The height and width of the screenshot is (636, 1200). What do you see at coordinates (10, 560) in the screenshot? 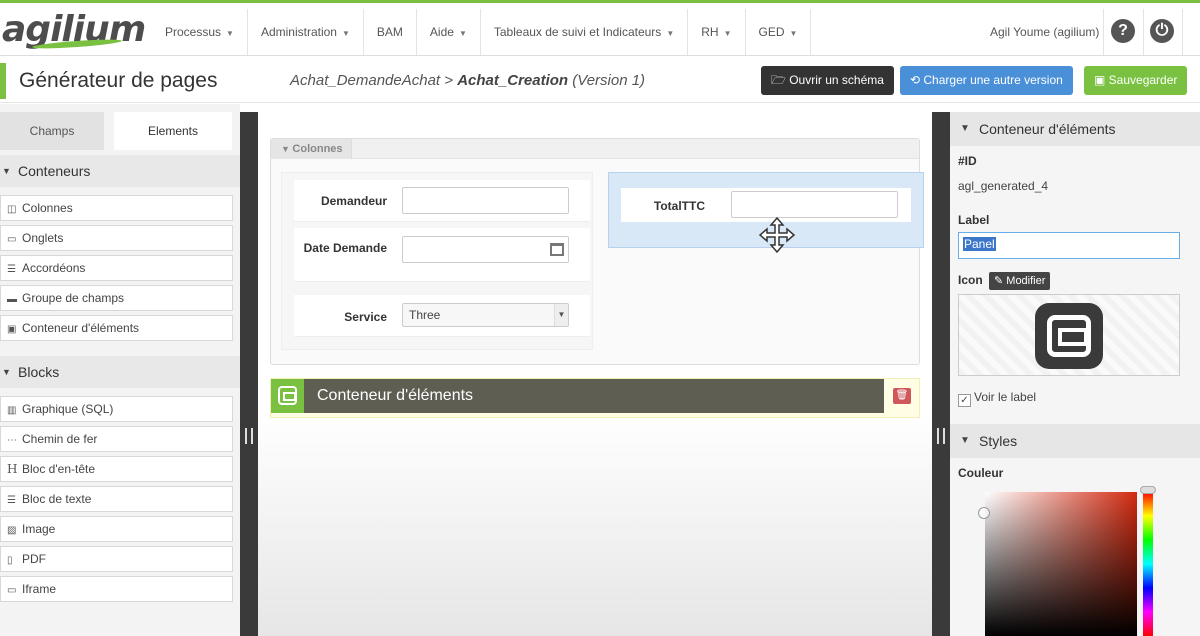
I see `file-icon: ▯` at bounding box center [10, 560].